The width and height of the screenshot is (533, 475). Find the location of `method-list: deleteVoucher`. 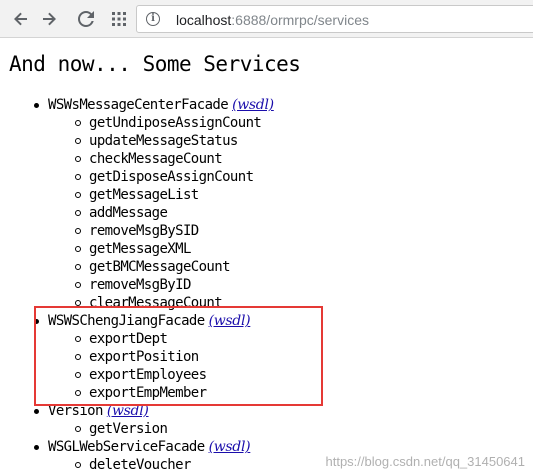

method-list: deleteVoucher is located at coordinates (161, 465).